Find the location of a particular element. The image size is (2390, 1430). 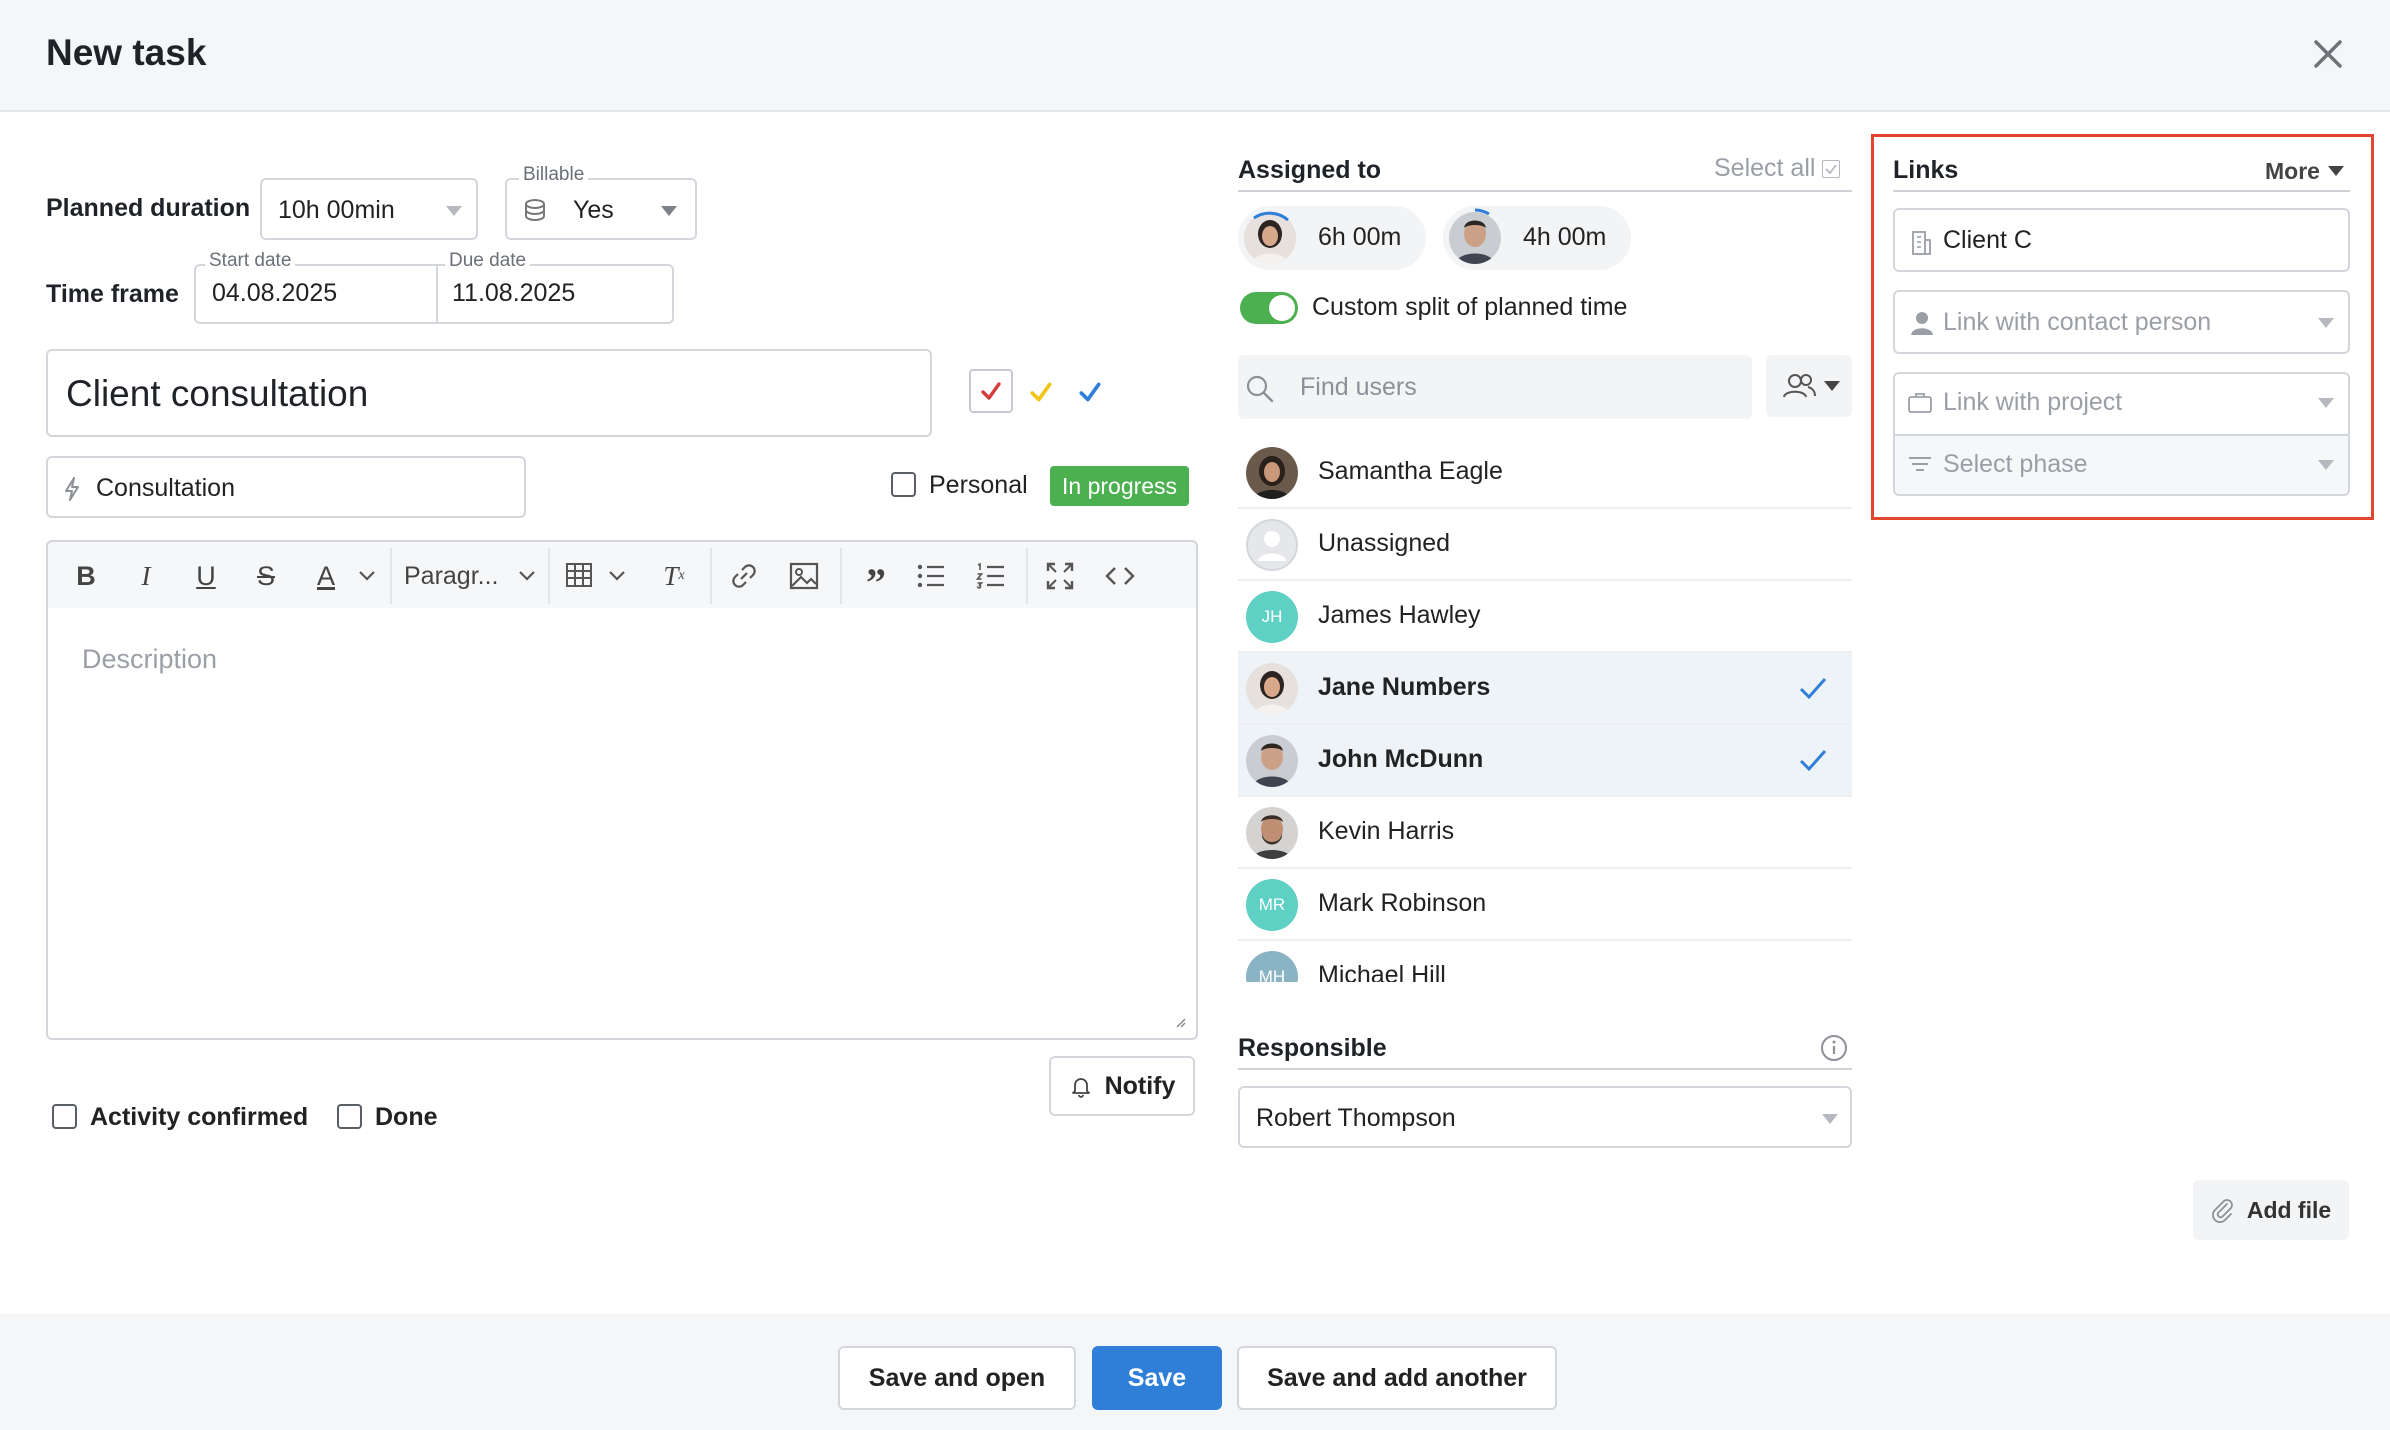

fullscreen-icon is located at coordinates (1060, 576).